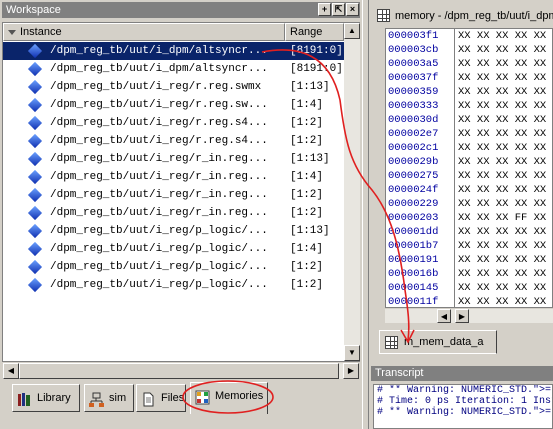 This screenshot has width=553, height=429. What do you see at coordinates (173, 105) in the screenshot?
I see `instance-row: /dpm_reg_tb/uut/i_reg/r.reg.sw... [1:4]` at bounding box center [173, 105].